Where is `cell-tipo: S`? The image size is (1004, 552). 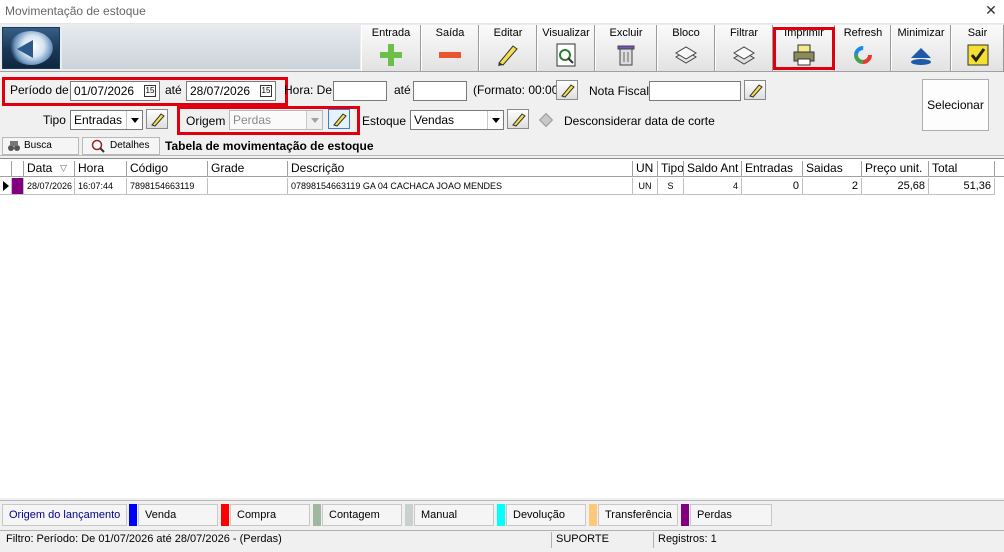
cell-tipo: S is located at coordinates (671, 186).